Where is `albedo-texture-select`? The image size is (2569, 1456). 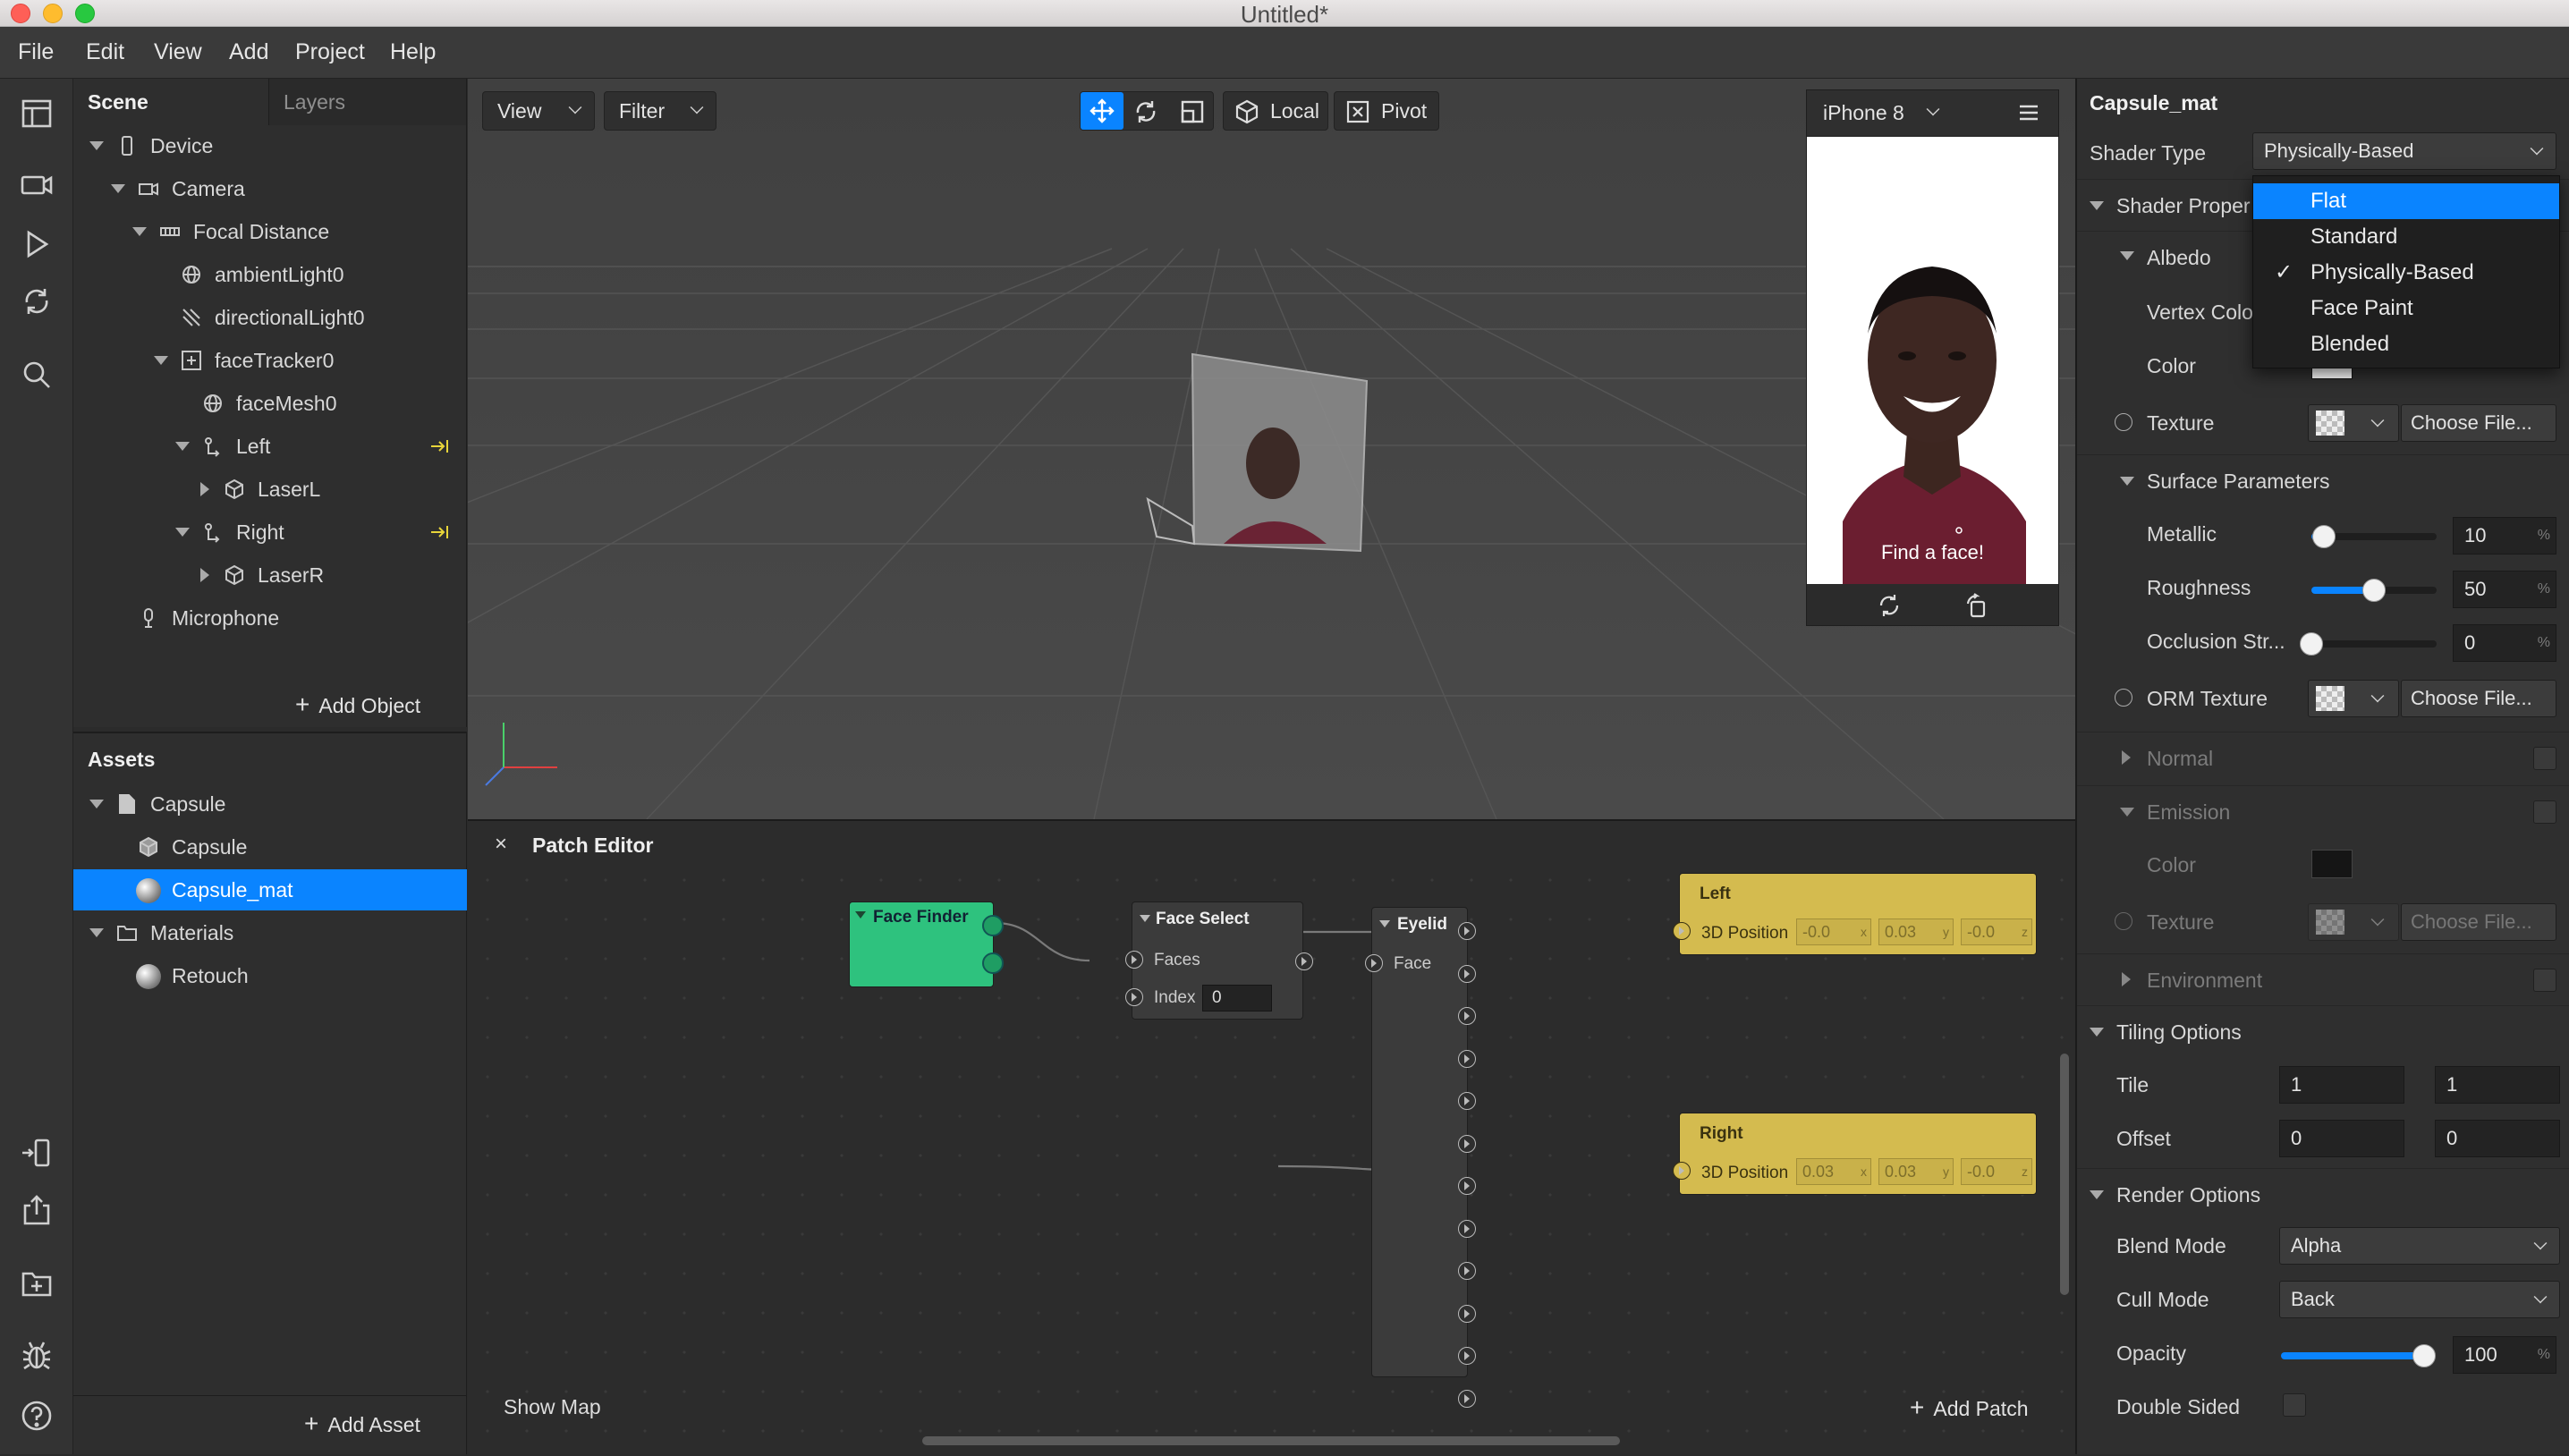 albedo-texture-select is located at coordinates (2354, 423).